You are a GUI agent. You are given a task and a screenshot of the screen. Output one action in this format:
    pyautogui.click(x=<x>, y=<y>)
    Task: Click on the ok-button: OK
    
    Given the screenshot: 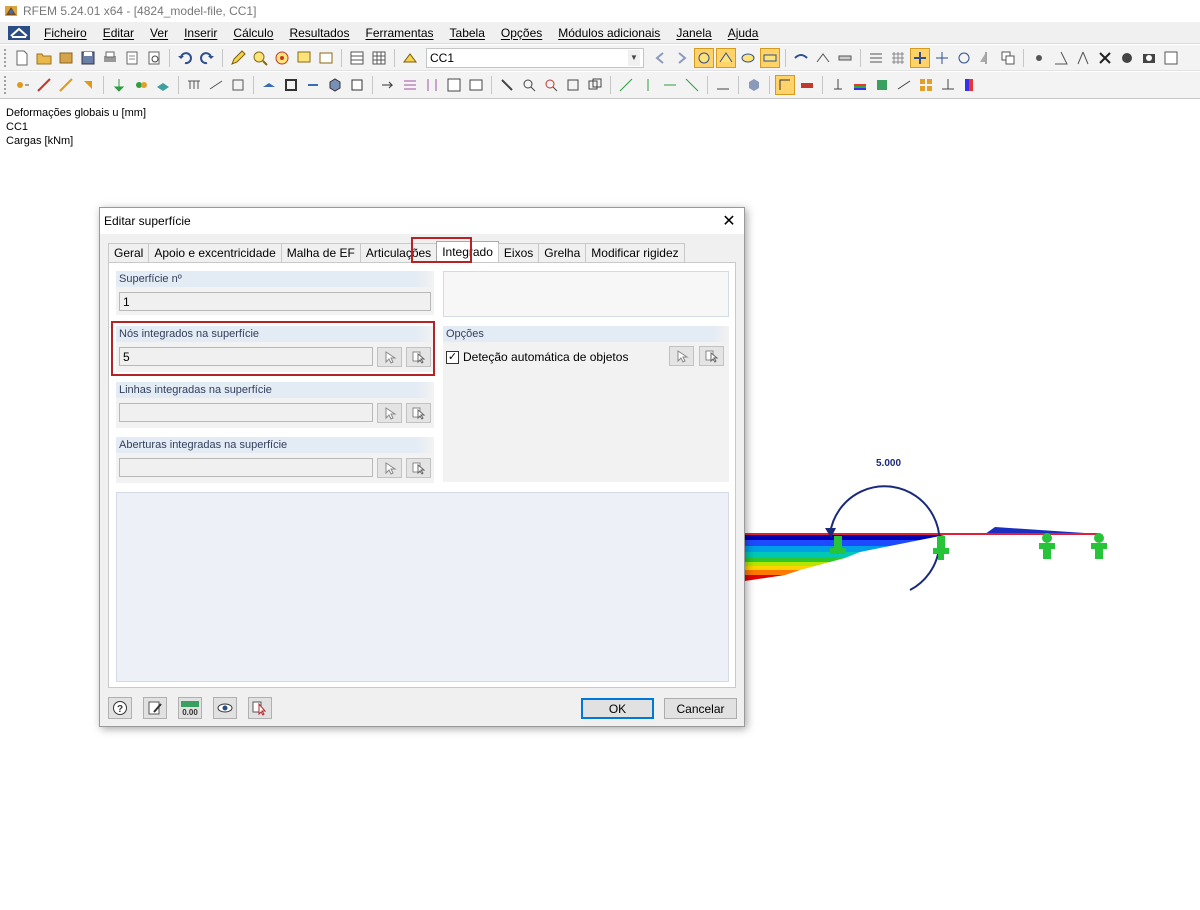 What is the action you would take?
    pyautogui.click(x=617, y=708)
    